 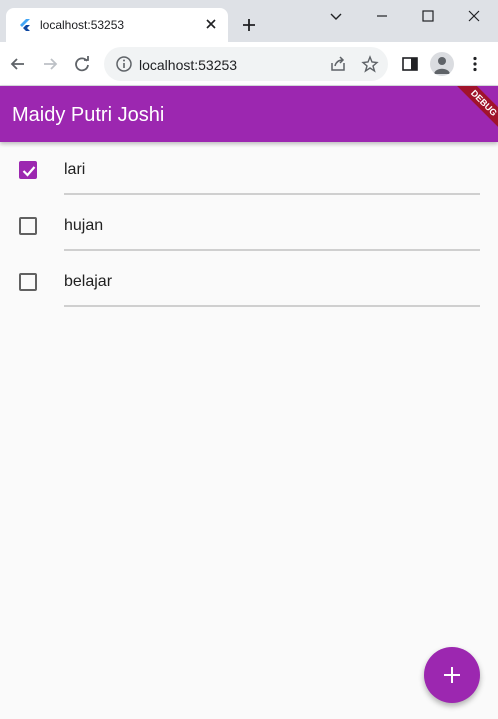 I want to click on browser-toolbar: localhost:53253, so click(x=249, y=64).